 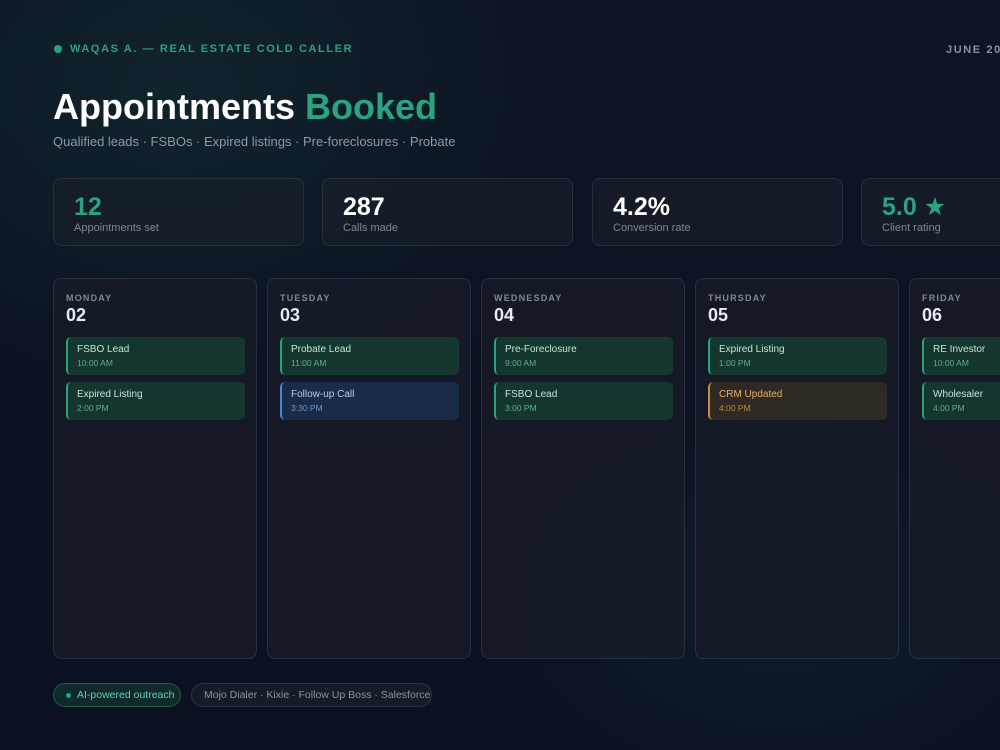 What do you see at coordinates (305, 298) in the screenshot?
I see `day-name: TUESDAY` at bounding box center [305, 298].